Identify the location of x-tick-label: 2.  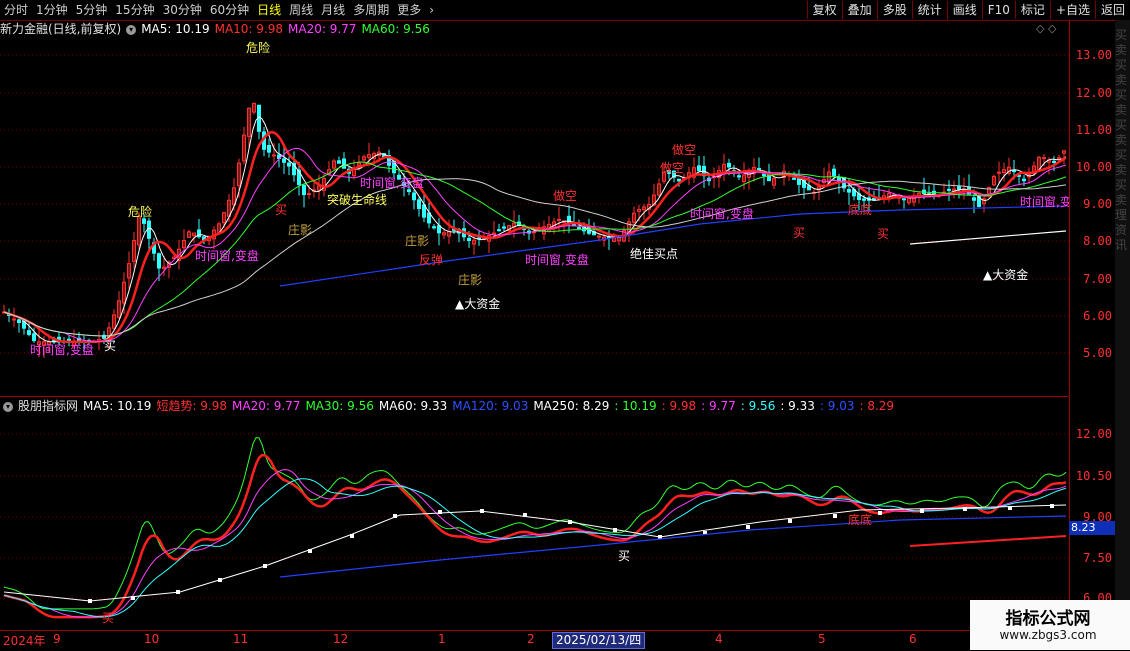
(531, 639).